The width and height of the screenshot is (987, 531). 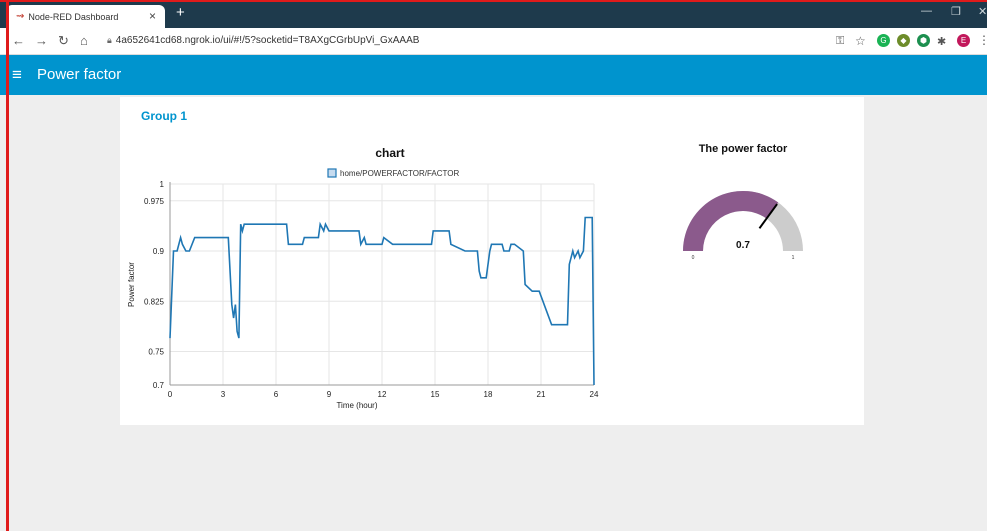 What do you see at coordinates (743, 149) in the screenshot?
I see `gauge-title: The power factor` at bounding box center [743, 149].